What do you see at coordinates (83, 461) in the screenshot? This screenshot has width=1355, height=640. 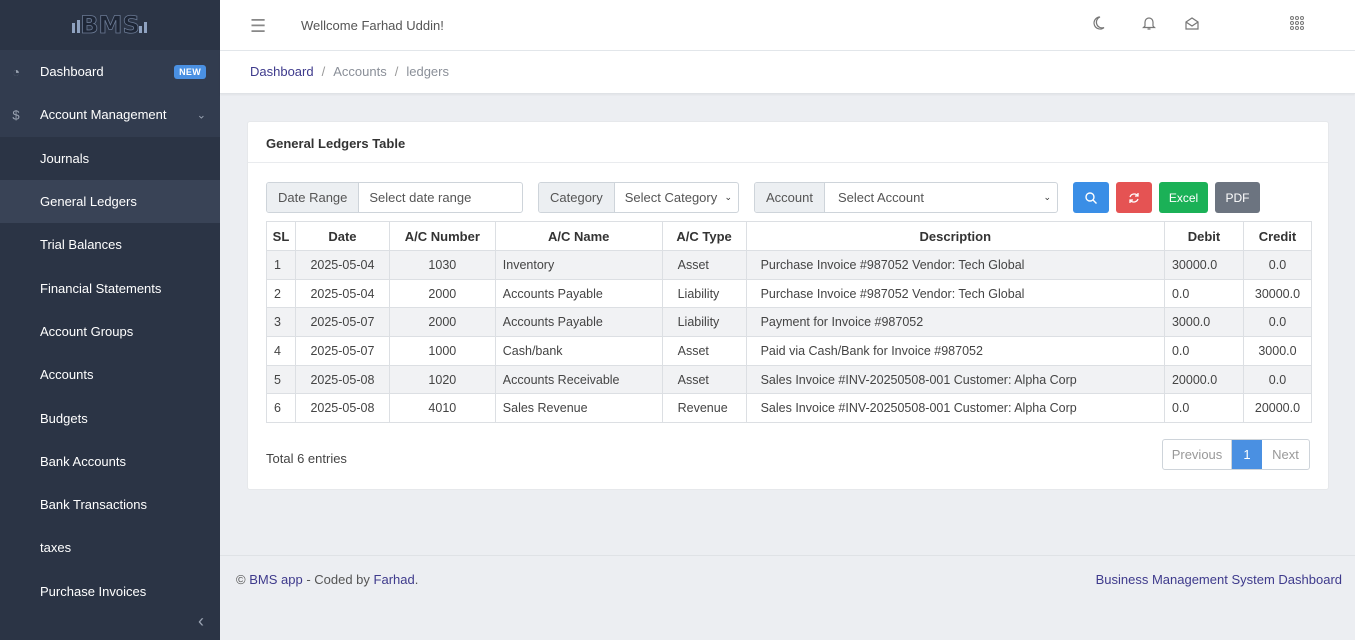 I see `sidebar-item-label: Bank Accounts` at bounding box center [83, 461].